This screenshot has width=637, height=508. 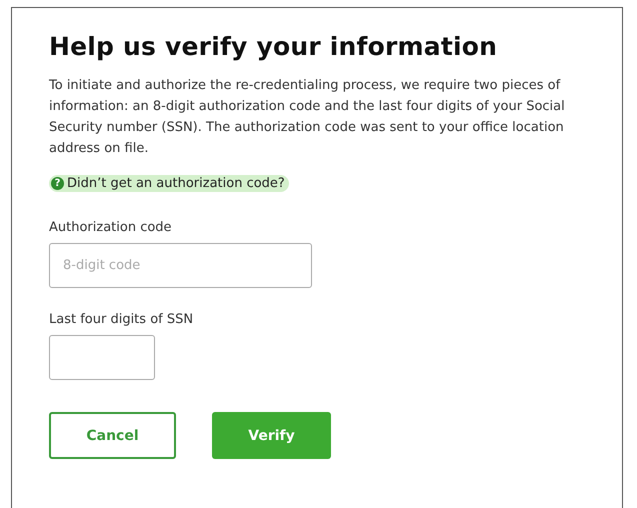 What do you see at coordinates (273, 46) in the screenshot?
I see `page-title: Help us verify your information` at bounding box center [273, 46].